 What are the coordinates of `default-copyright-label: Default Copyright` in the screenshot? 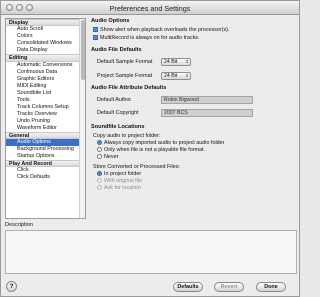 It's located at (118, 113).